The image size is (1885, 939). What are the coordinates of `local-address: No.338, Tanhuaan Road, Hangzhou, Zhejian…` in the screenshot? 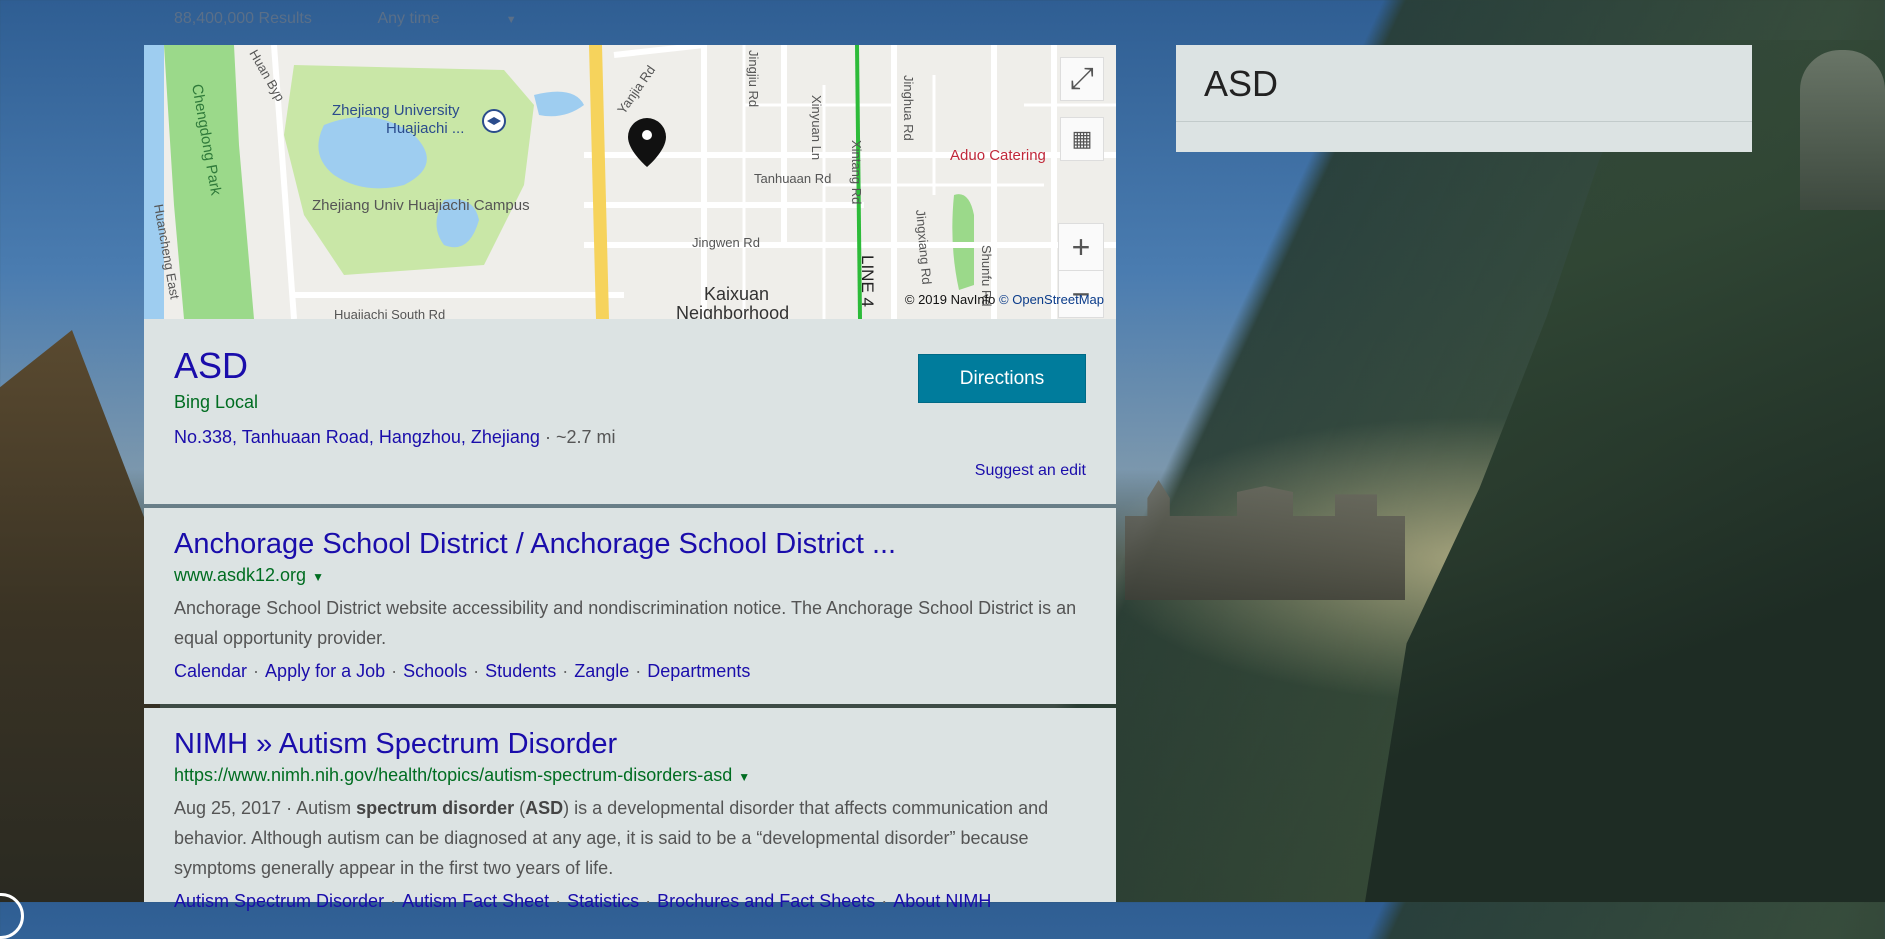 It's located at (394, 437).